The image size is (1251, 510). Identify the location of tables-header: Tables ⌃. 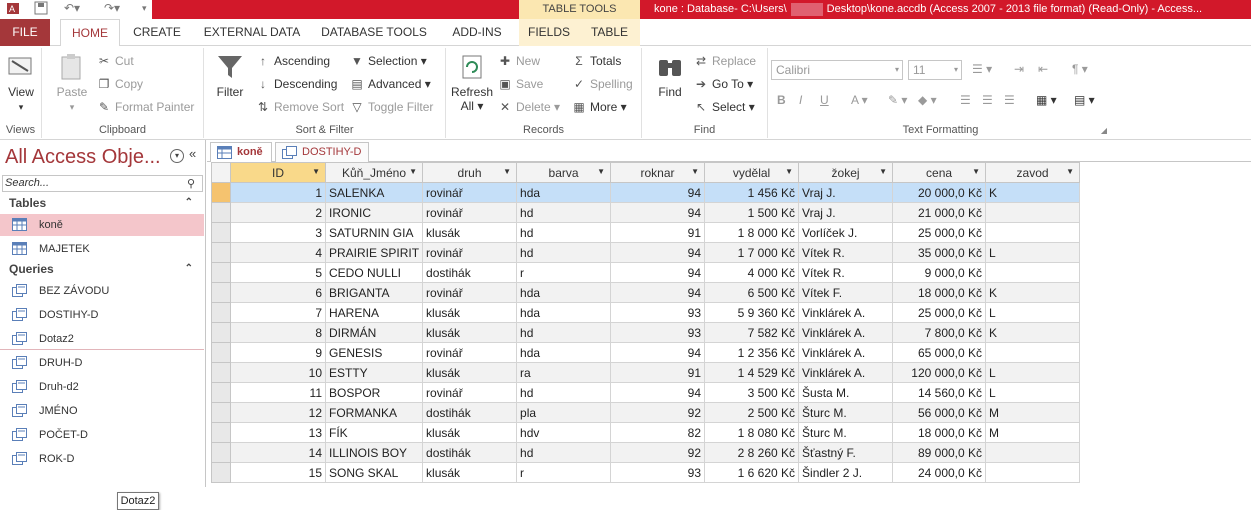
(102, 203).